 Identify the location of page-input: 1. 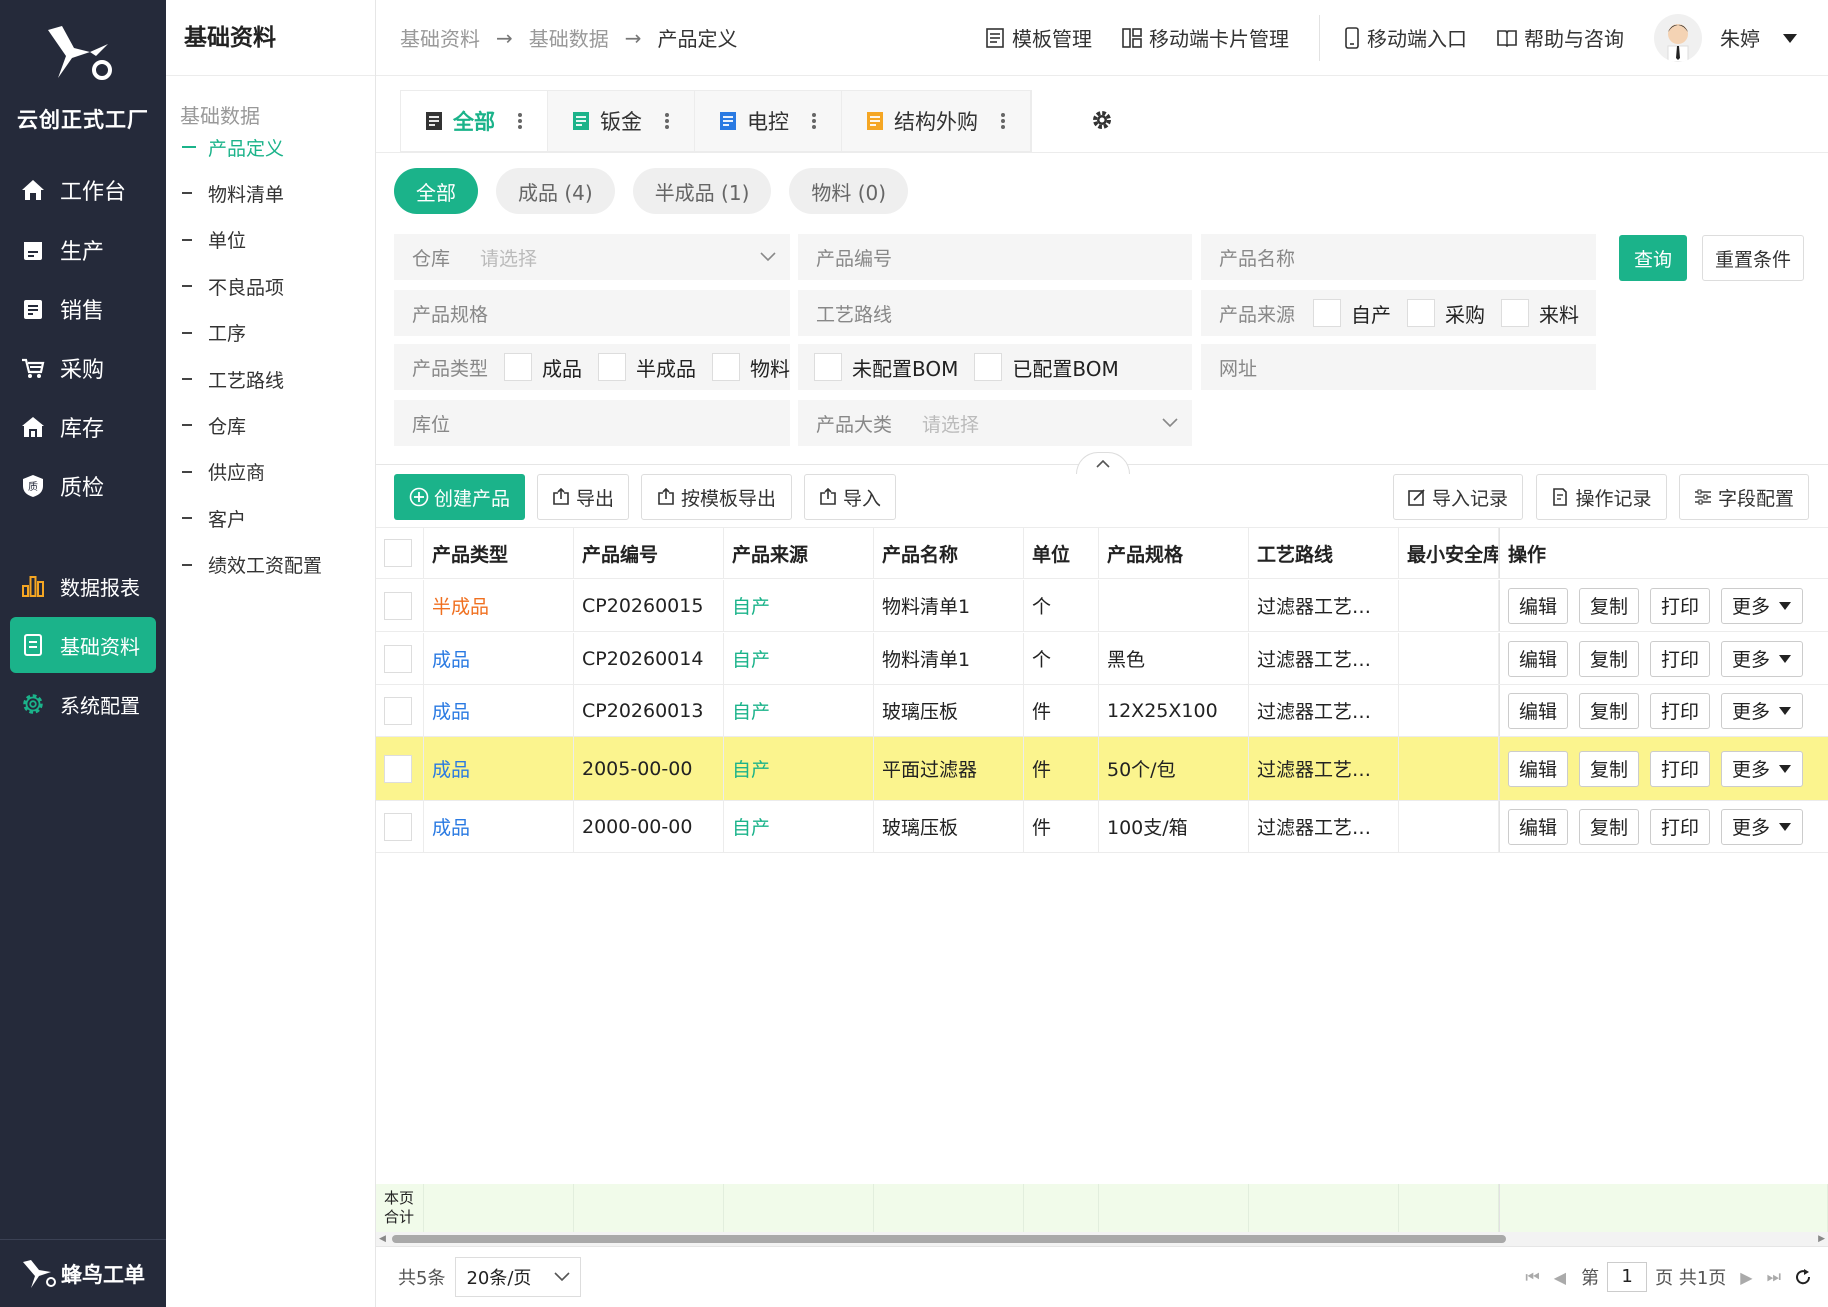
(1627, 1277).